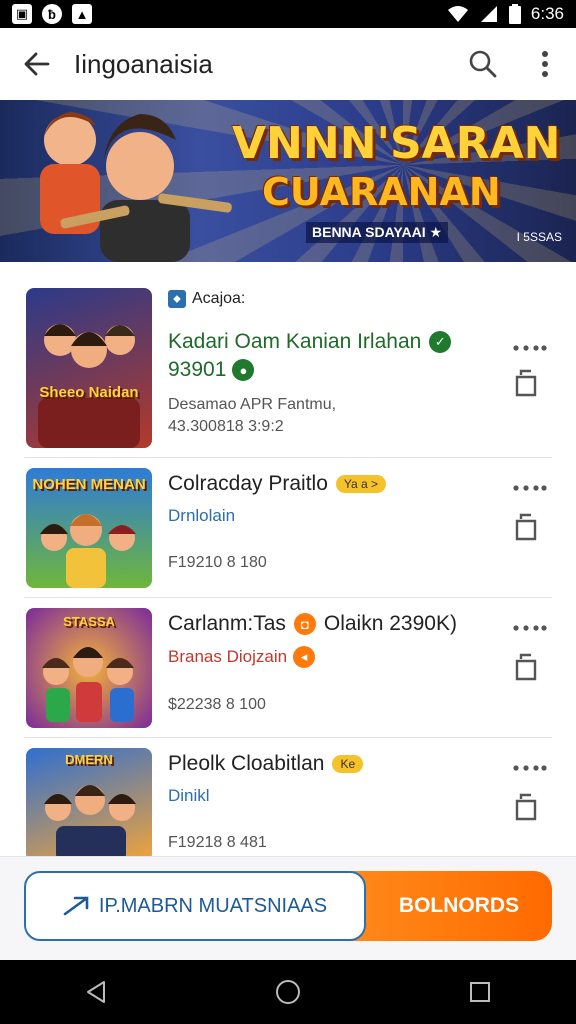  I want to click on battery-icon, so click(514, 14).